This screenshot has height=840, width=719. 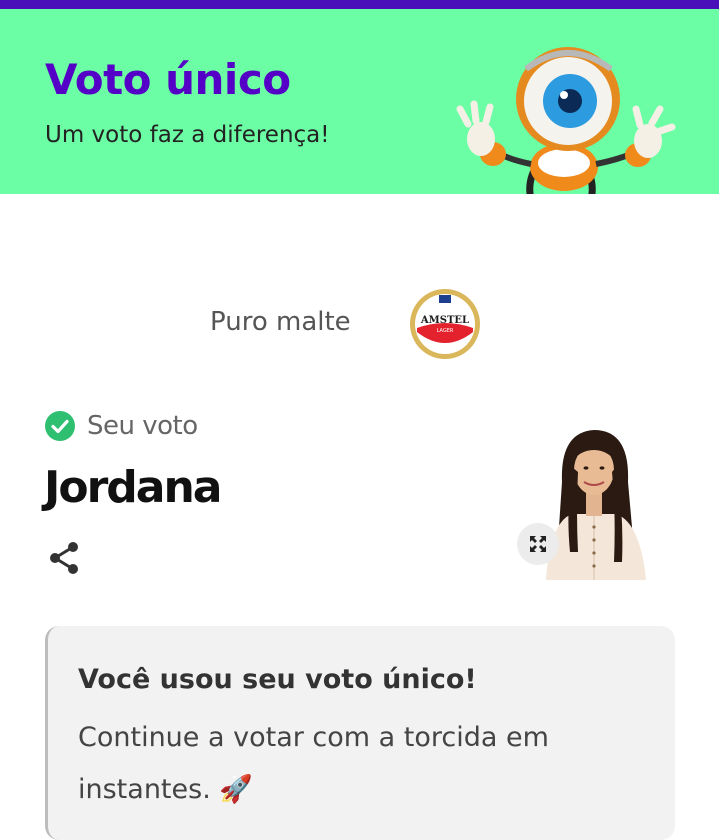 I want to click on page-subtitle: Um voto faz a diferença!, so click(x=187, y=135).